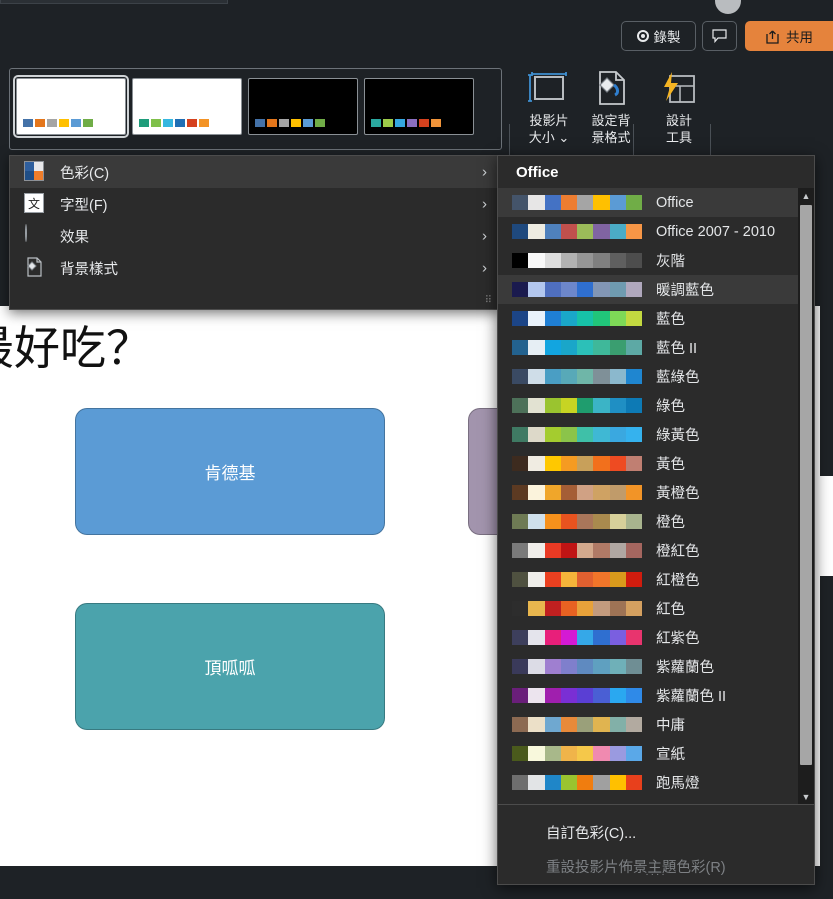 The width and height of the screenshot is (833, 899). Describe the element at coordinates (648, 376) in the screenshot. I see `theme-color-row: 藍綠色` at that location.